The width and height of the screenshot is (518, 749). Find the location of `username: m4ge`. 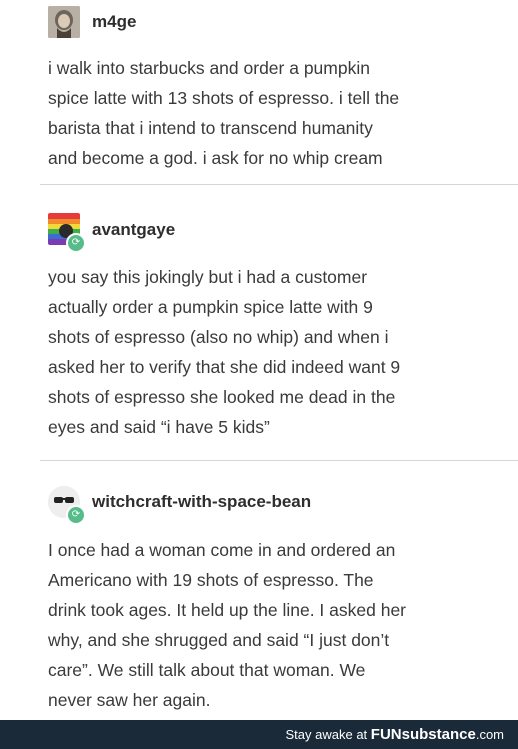

username: m4ge is located at coordinates (114, 22).